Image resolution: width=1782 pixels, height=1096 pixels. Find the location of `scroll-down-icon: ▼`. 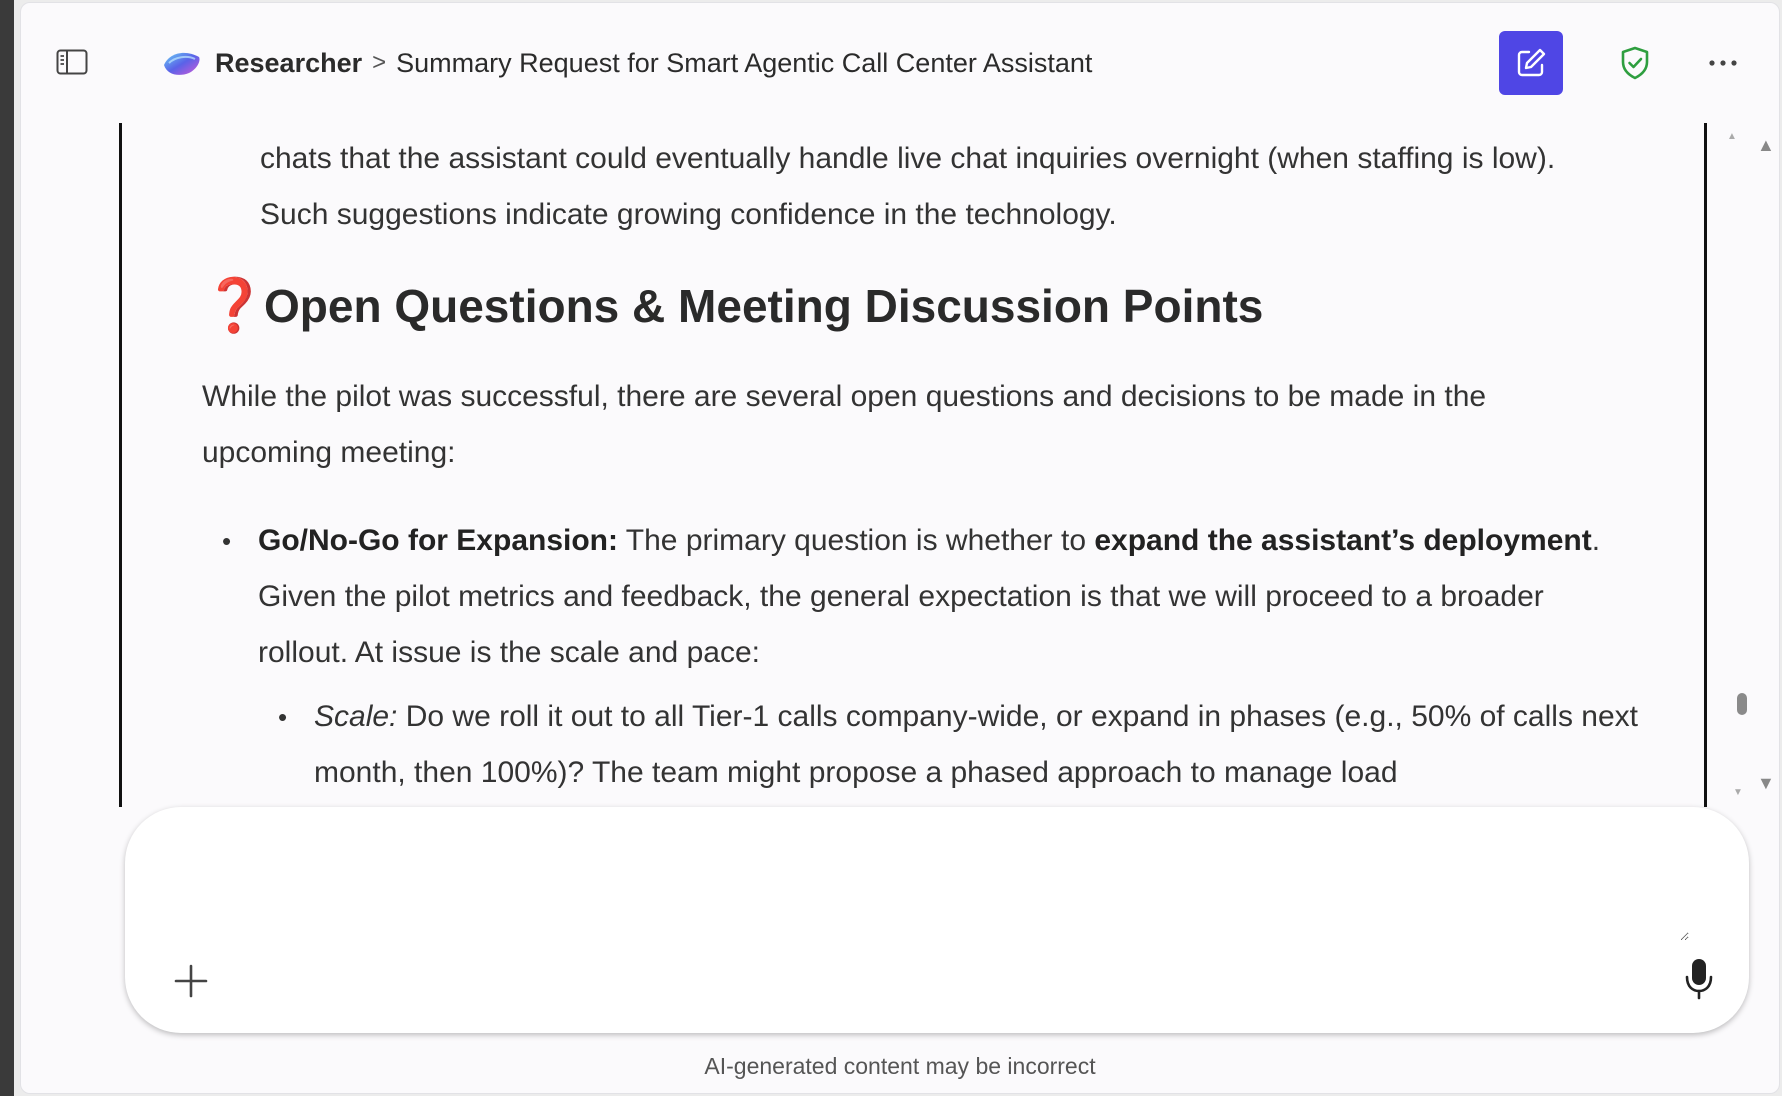

scroll-down-icon: ▼ is located at coordinates (1766, 783).